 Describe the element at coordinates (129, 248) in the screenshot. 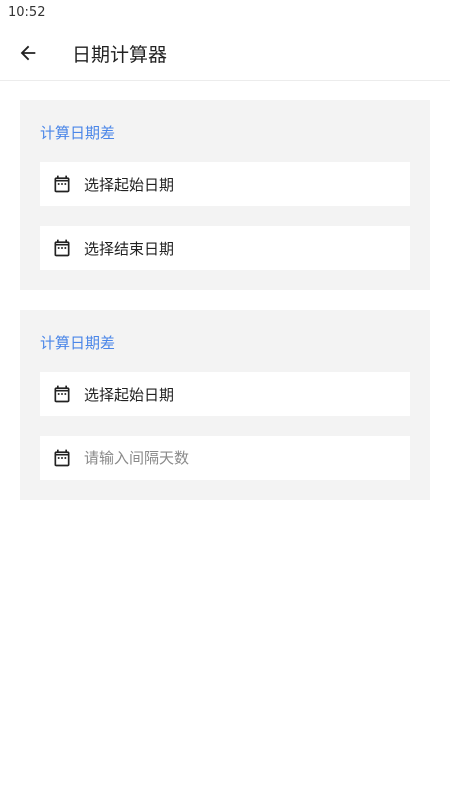

I see `end-date-label: 选择结束日期` at that location.